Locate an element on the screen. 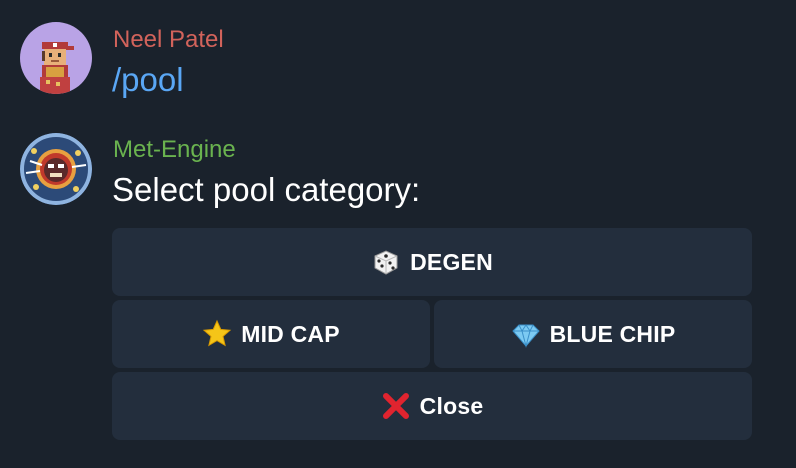  sender-name: Met-Engine is located at coordinates (174, 150).